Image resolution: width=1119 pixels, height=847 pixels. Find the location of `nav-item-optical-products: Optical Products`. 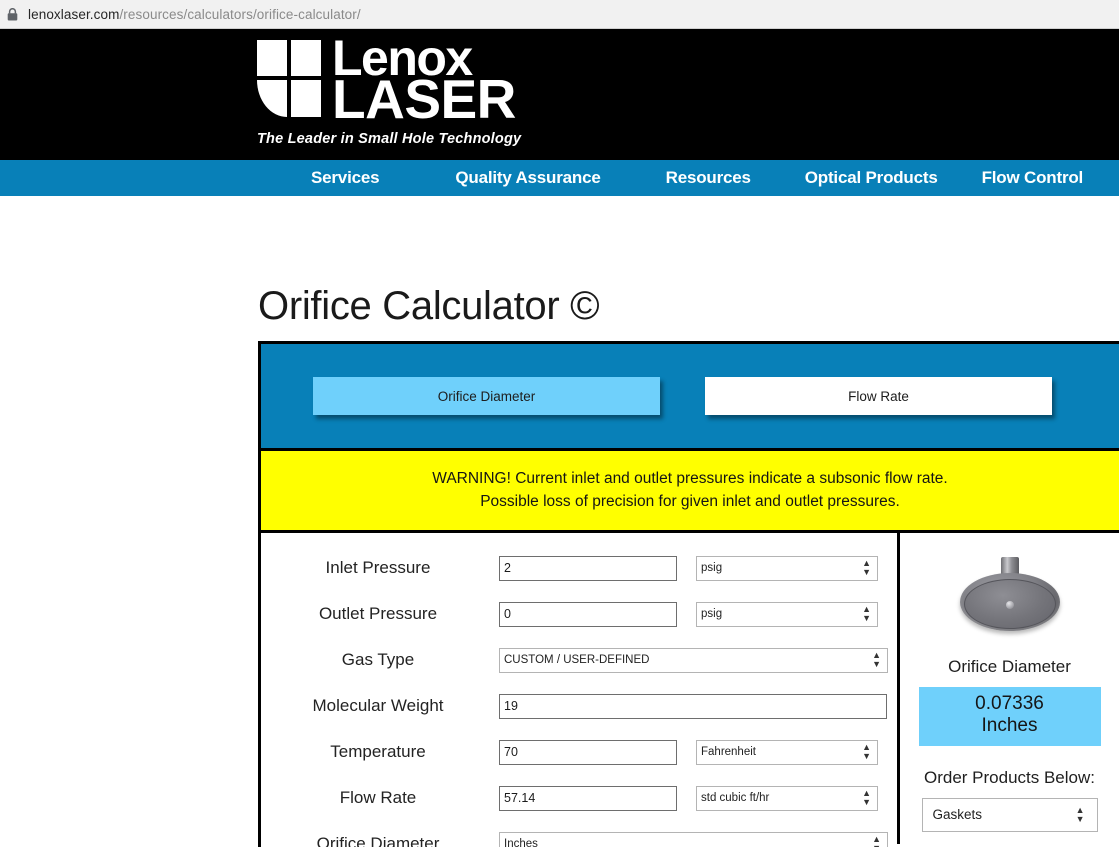

nav-item-optical-products: Optical Products is located at coordinates (871, 178).